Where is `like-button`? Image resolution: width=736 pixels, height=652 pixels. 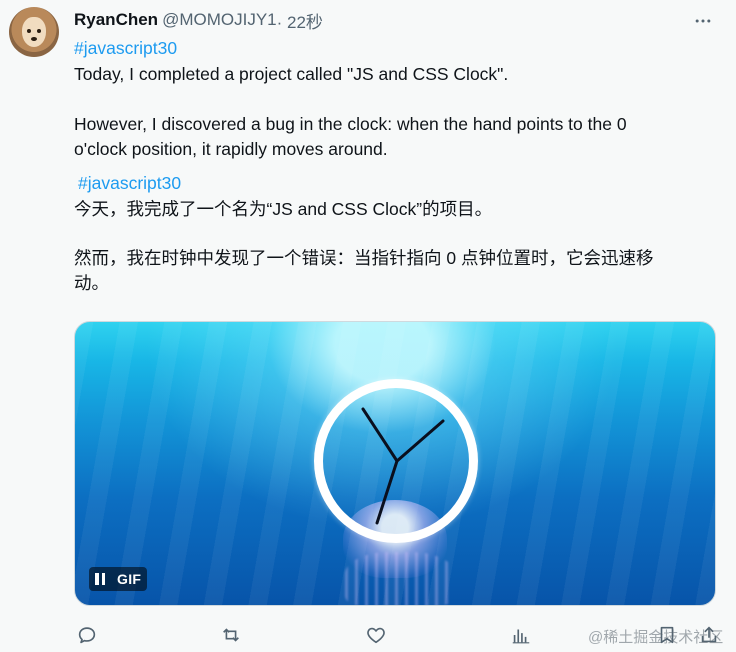
like-button is located at coordinates (376, 635).